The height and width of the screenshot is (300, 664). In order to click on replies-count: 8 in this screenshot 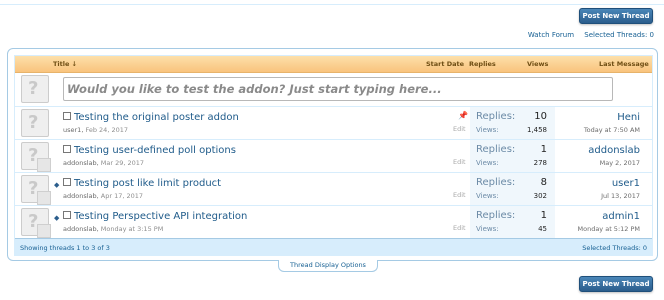, I will do `click(543, 182)`.